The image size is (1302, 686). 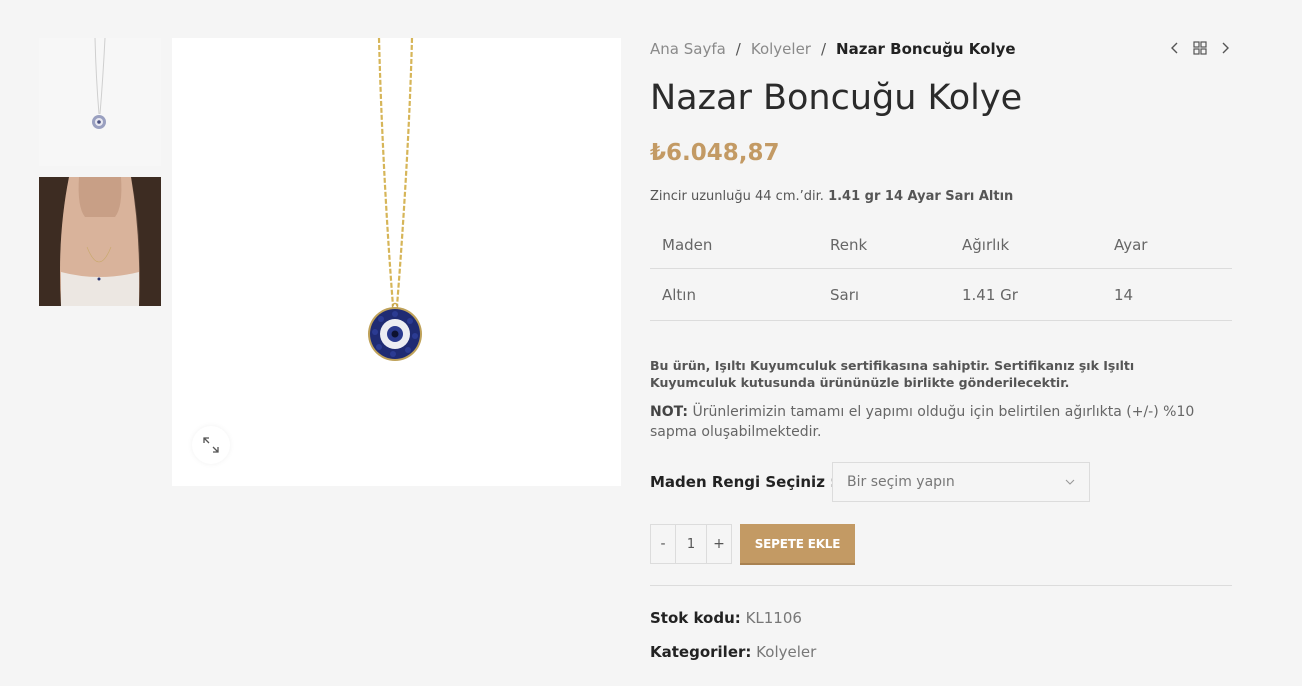 I want to click on model-thumbnail-image, so click(x=100, y=241).